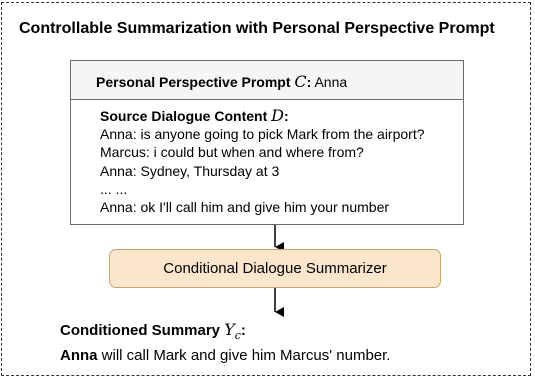 Image resolution: width=535 pixels, height=380 pixels. What do you see at coordinates (140, 330) in the screenshot?
I see `summary-label: Conditioned Summary` at bounding box center [140, 330].